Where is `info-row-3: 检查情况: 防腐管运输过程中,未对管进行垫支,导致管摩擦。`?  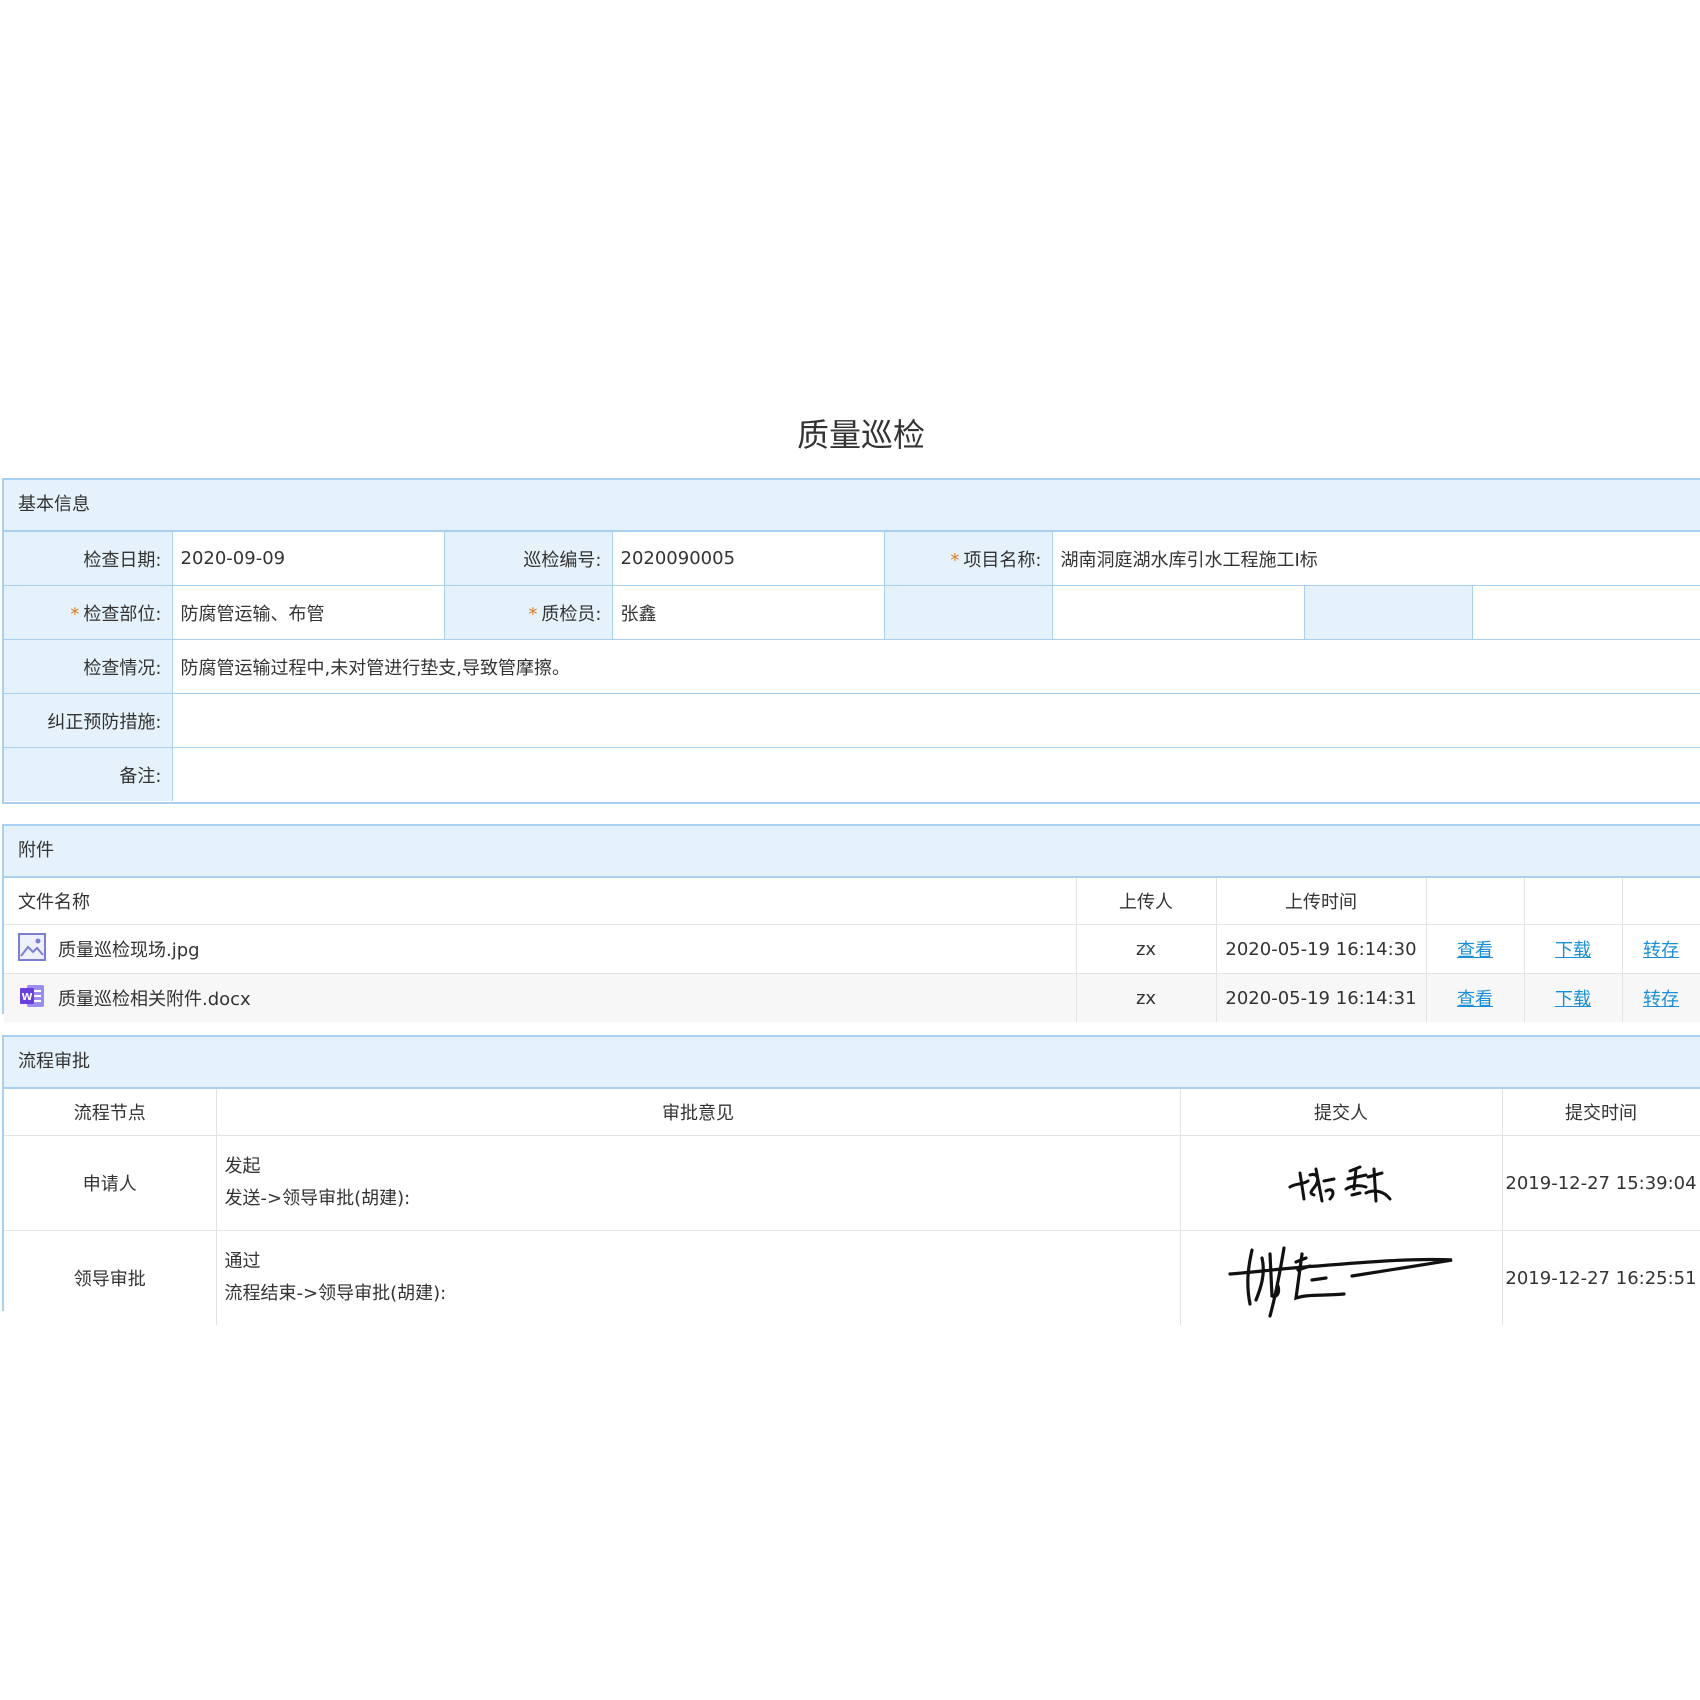 info-row-3: 检查情况: 防腐管运输过程中,未对管进行垫支,导致管摩擦。 is located at coordinates (852, 666).